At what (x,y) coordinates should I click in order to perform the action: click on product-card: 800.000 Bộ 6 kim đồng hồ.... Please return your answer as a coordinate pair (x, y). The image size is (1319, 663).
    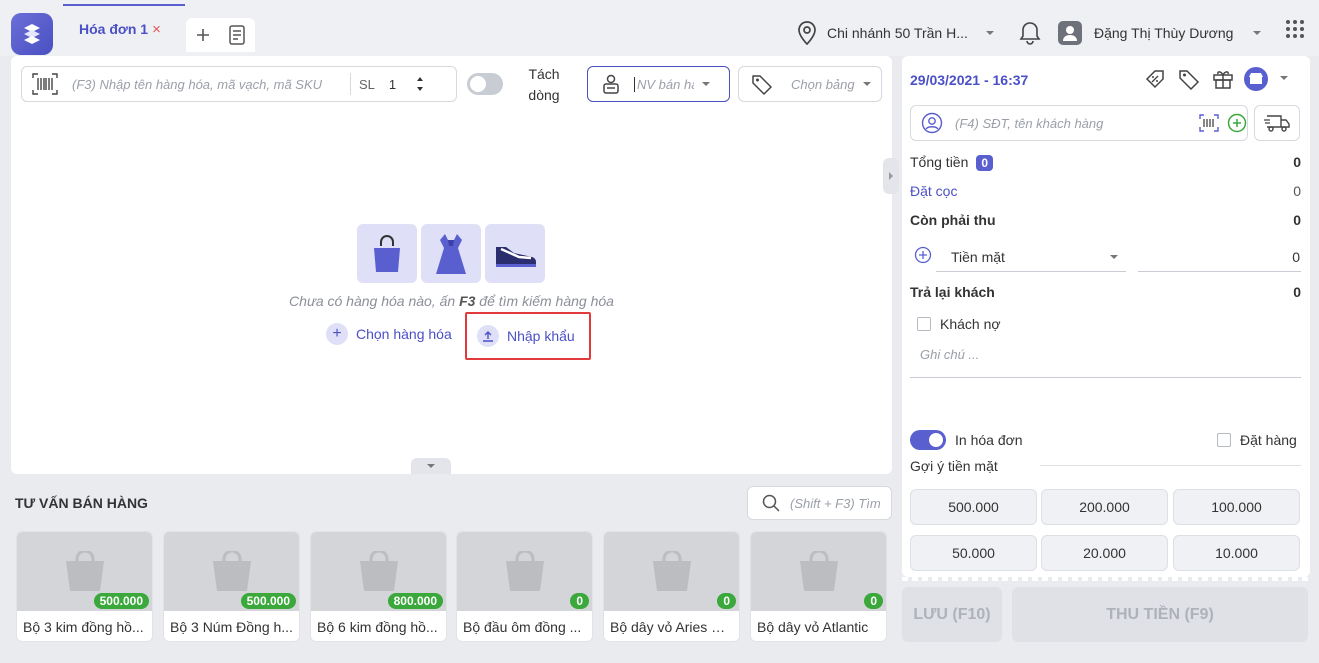
    Looking at the image, I should click on (378, 586).